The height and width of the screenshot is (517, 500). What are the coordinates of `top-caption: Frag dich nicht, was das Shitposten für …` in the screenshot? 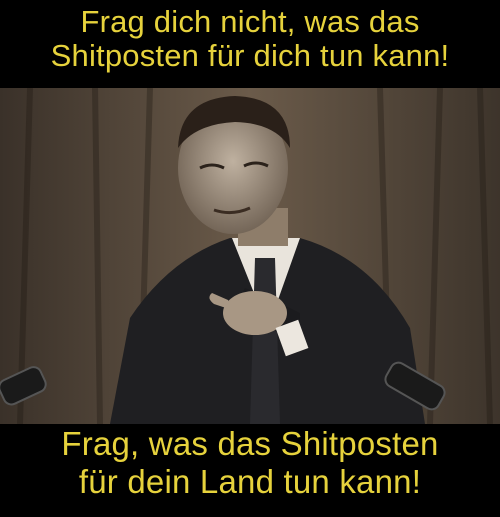 It's located at (250, 39).